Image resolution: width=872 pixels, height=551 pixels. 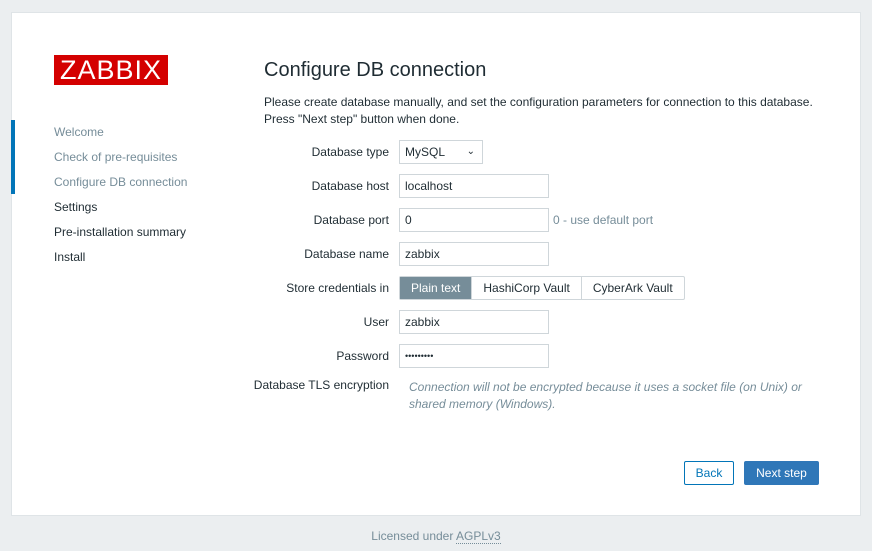 What do you see at coordinates (375, 70) in the screenshot?
I see `page-title: Configure DB connection` at bounding box center [375, 70].